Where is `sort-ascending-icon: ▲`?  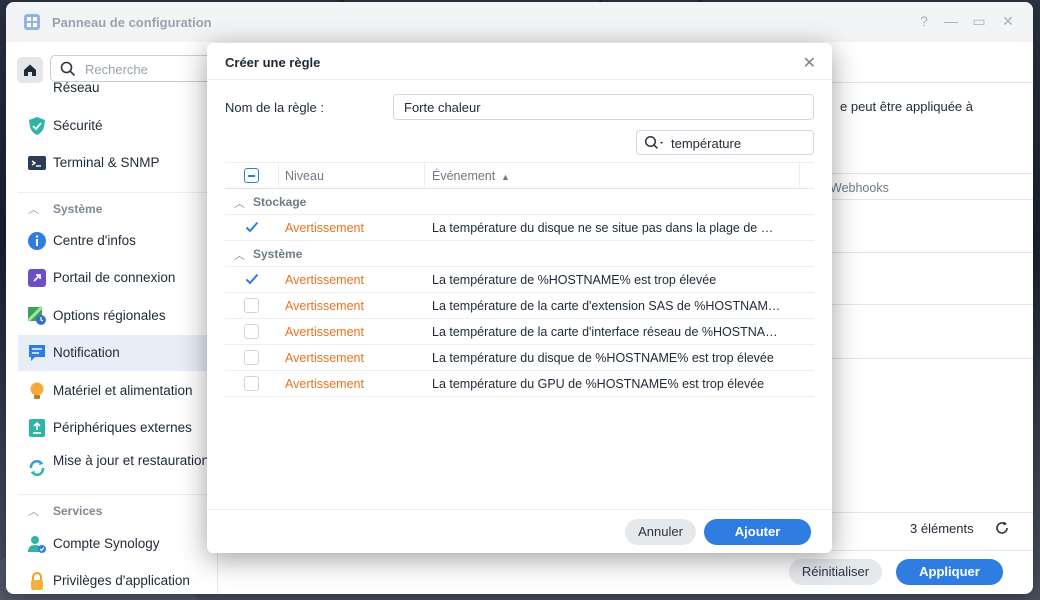
sort-ascending-icon: ▲ is located at coordinates (505, 177).